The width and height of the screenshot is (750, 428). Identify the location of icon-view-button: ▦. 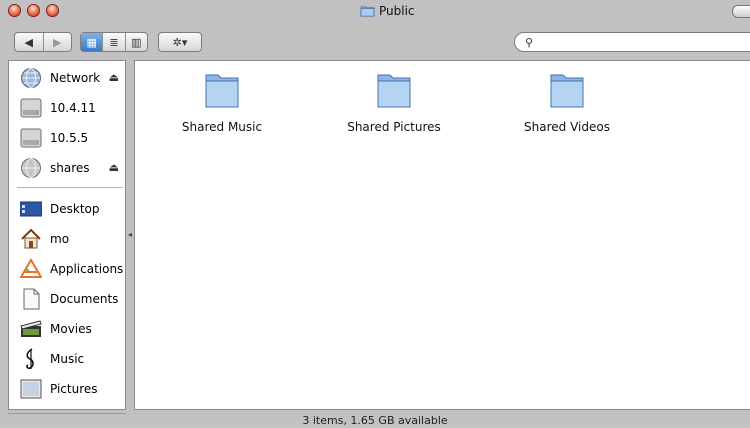
(92, 42).